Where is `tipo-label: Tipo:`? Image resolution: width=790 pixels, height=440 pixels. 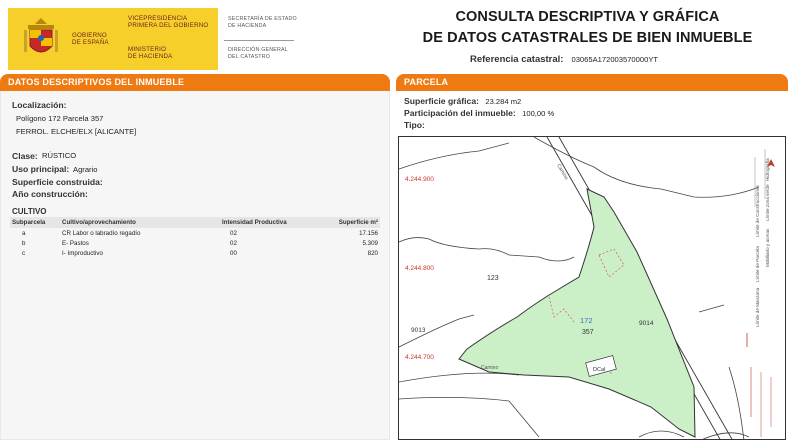 tipo-label: Tipo: is located at coordinates (414, 125).